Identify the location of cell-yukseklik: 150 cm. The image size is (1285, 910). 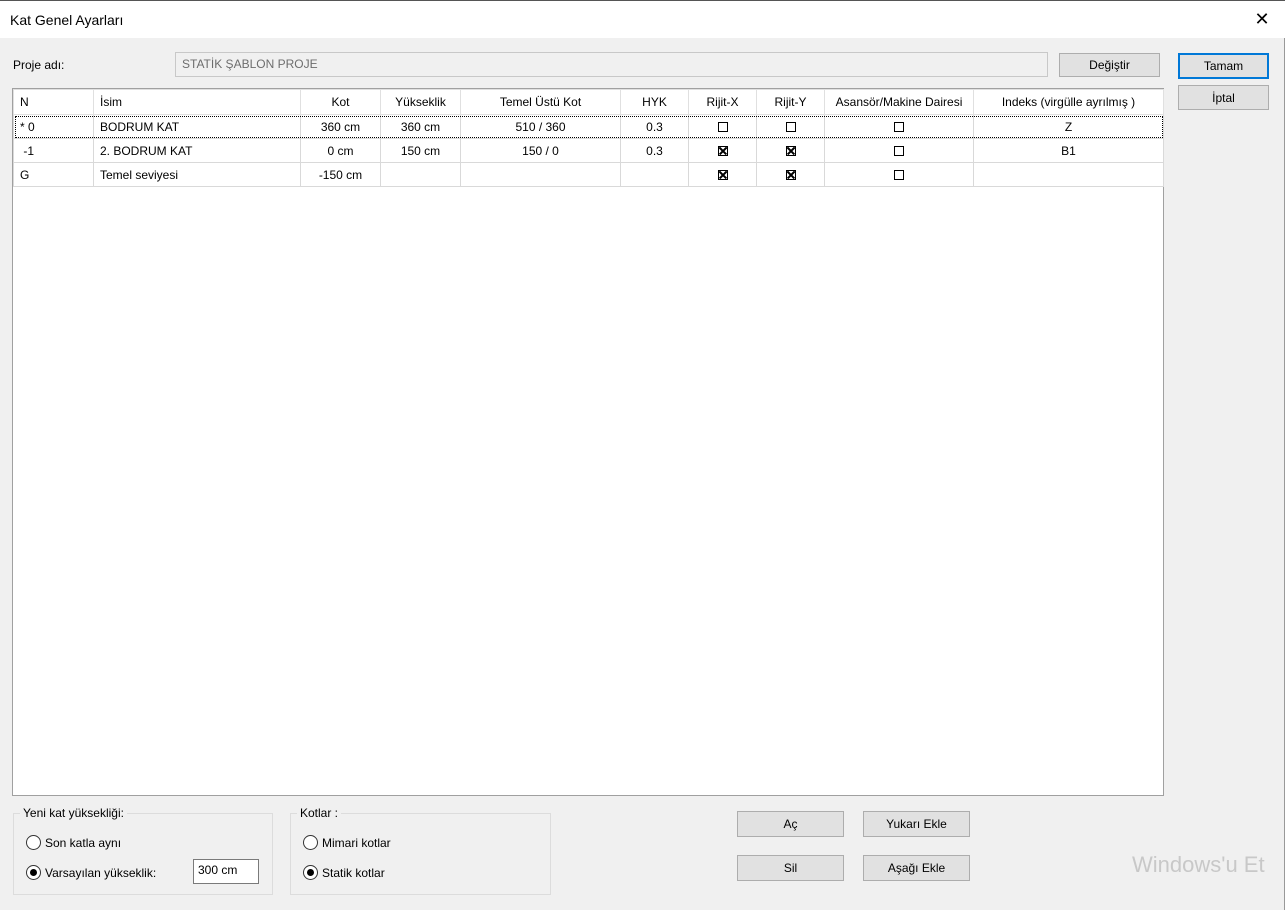
(420, 150).